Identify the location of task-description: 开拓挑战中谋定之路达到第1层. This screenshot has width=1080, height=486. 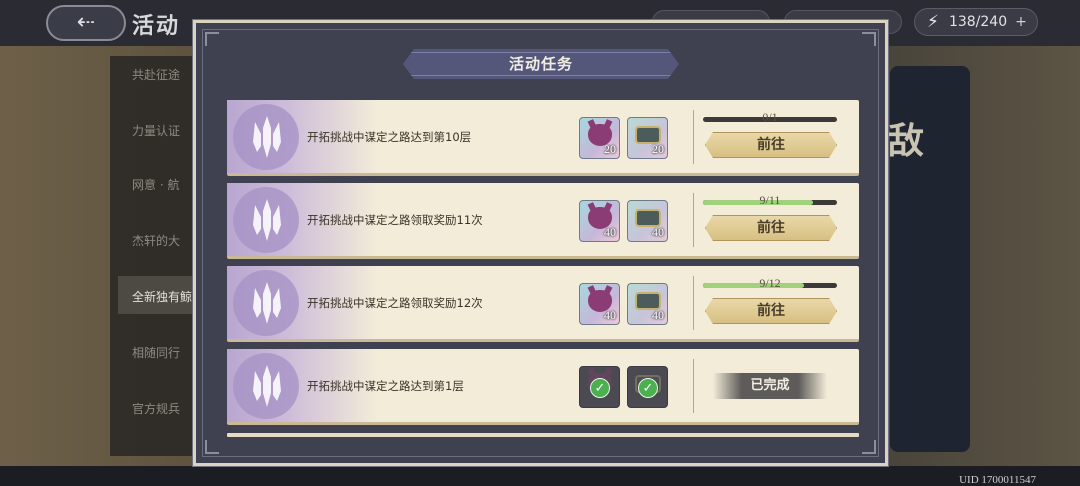
(385, 386).